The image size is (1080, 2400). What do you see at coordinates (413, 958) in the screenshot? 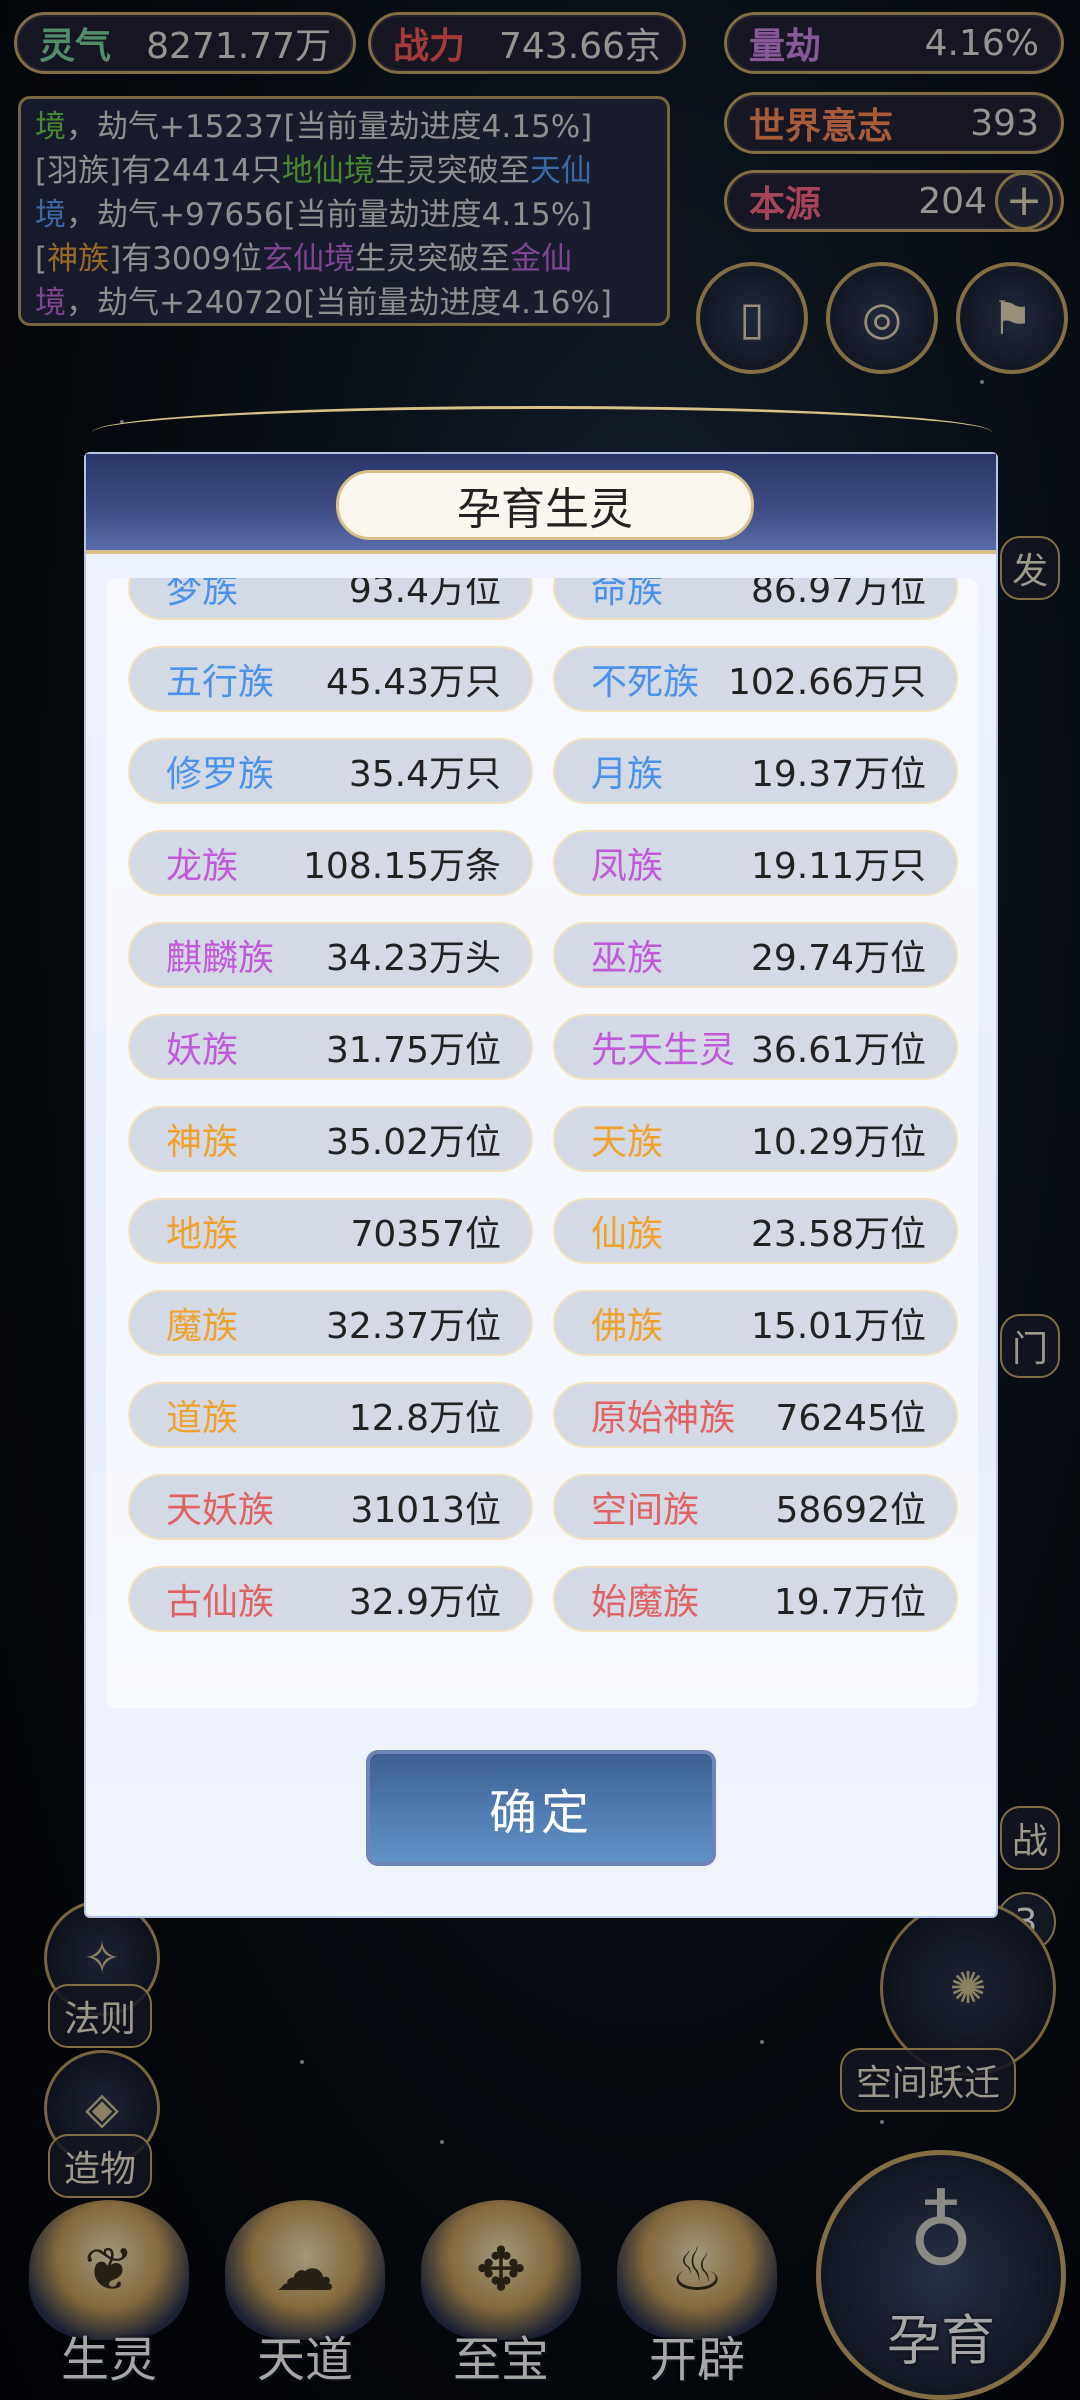
I see `race-count: 34.23万头` at bounding box center [413, 958].